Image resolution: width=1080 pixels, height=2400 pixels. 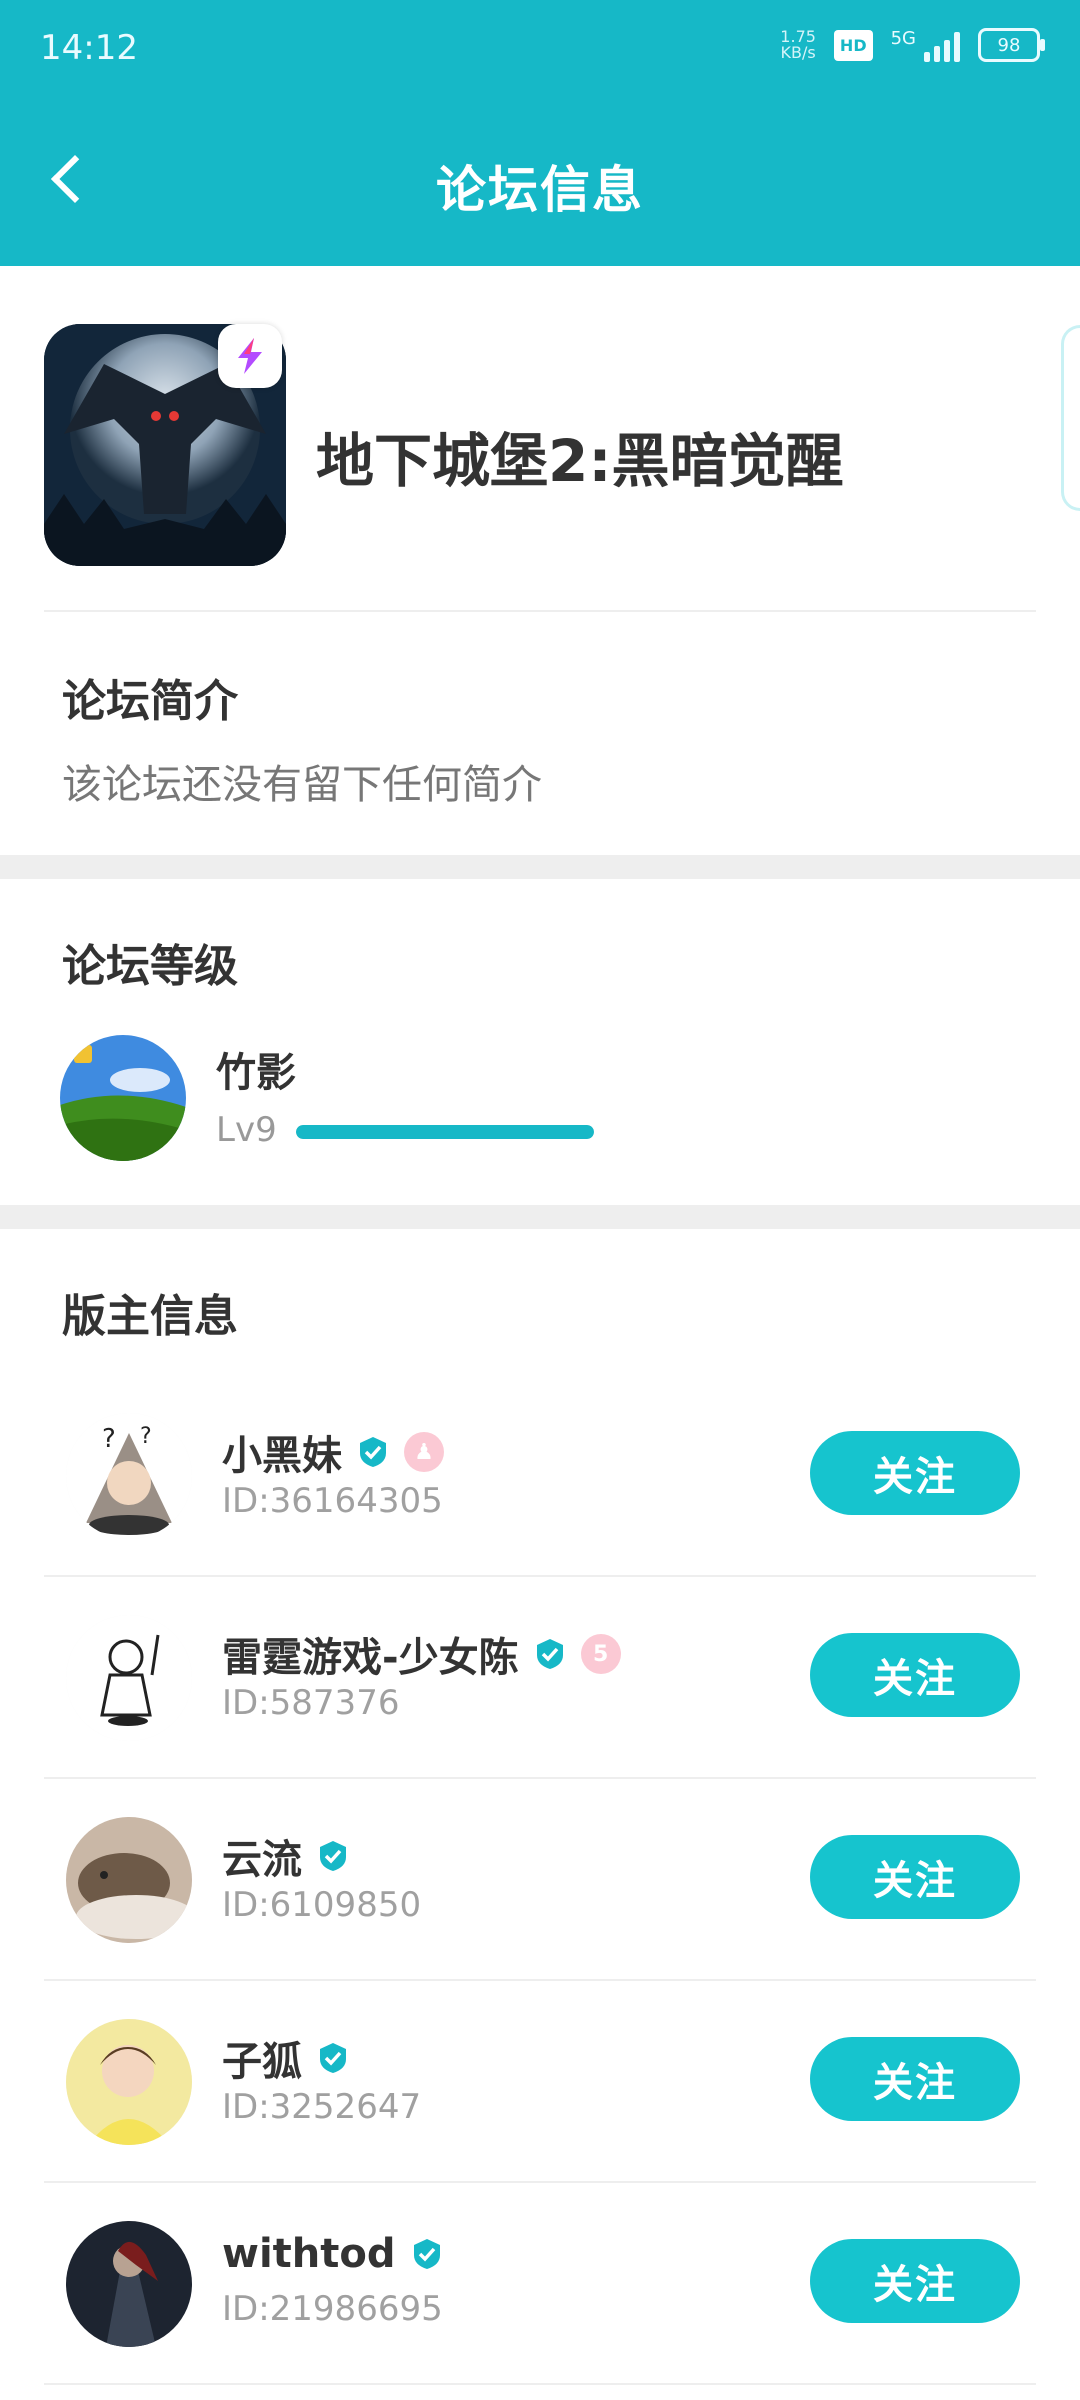 I want to click on battery-icon: 98, so click(x=1011, y=45).